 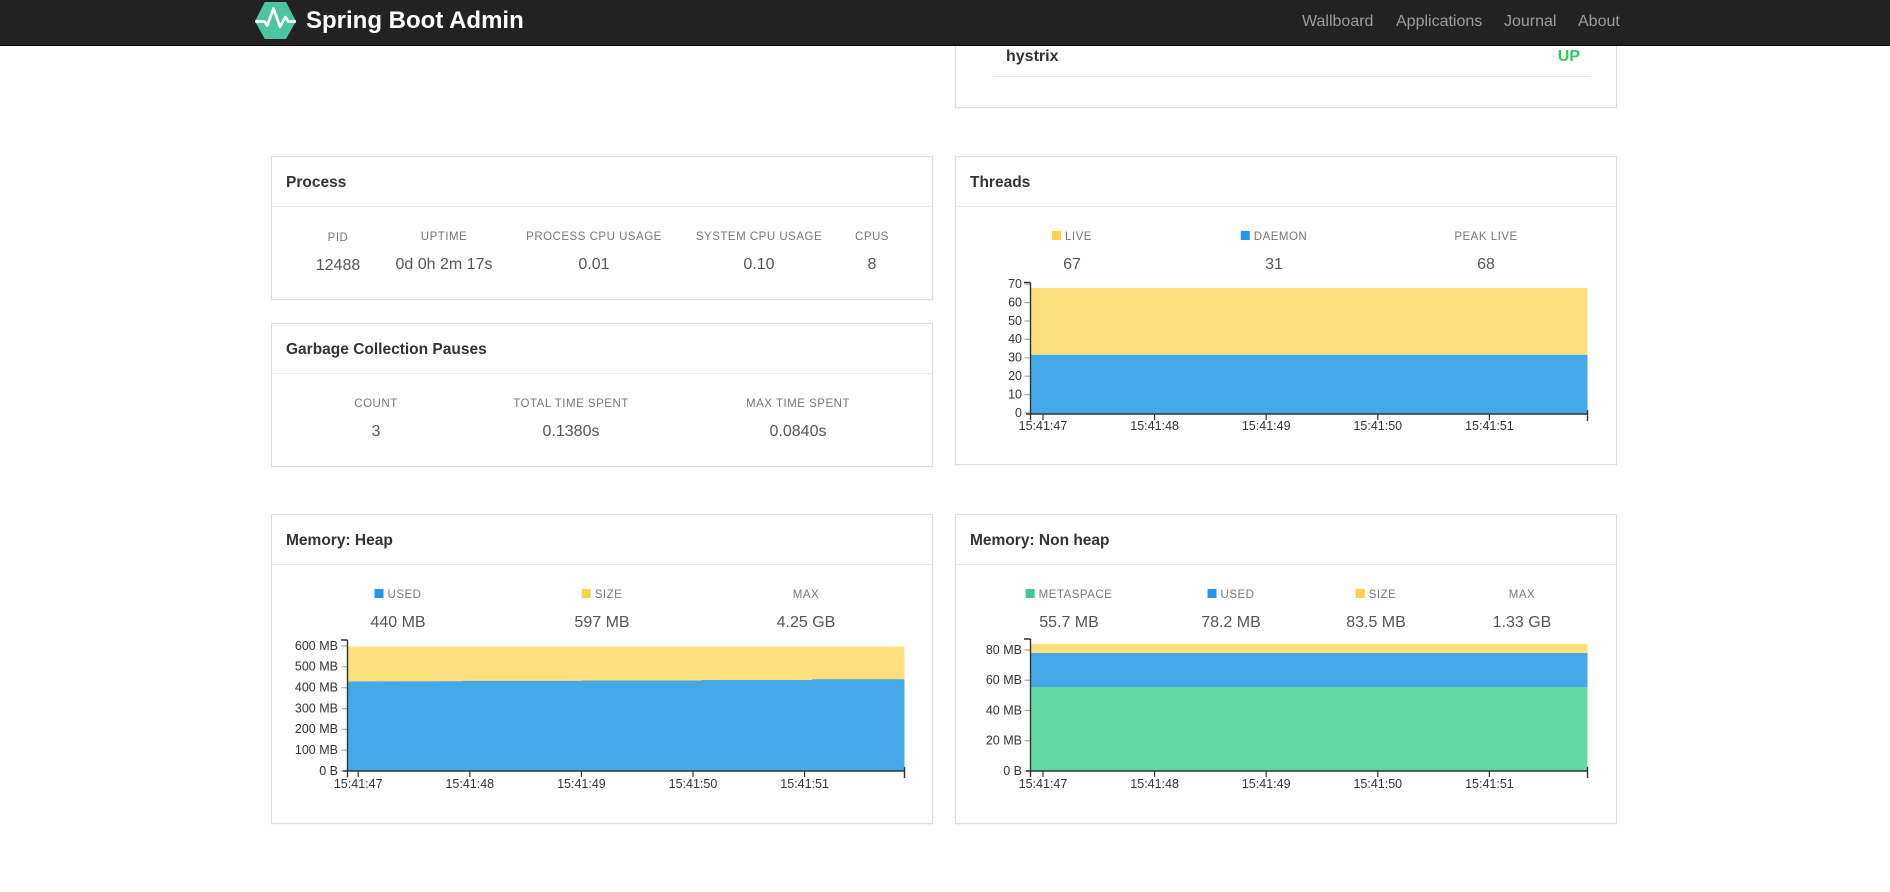 I want to click on svg-text: 30, so click(x=1015, y=358).